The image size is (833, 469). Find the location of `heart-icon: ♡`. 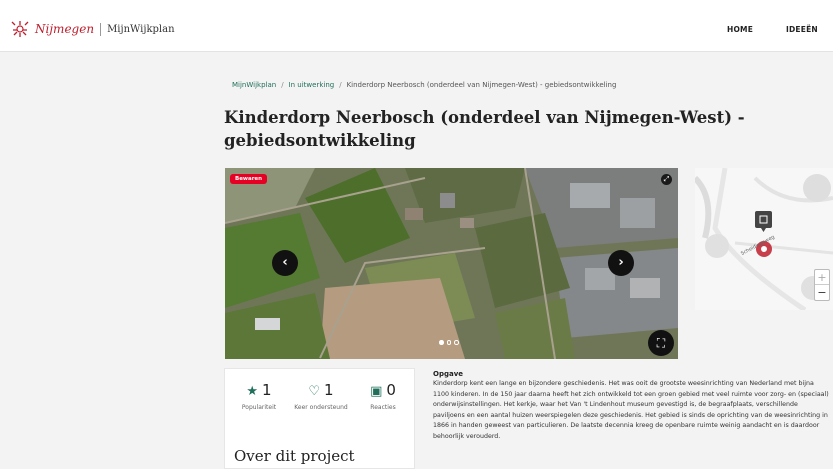

heart-icon: ♡ is located at coordinates (314, 391).